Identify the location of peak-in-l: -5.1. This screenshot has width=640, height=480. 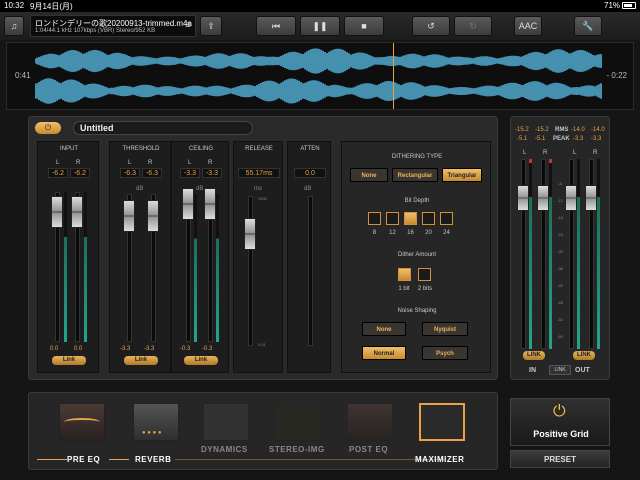
(522, 139).